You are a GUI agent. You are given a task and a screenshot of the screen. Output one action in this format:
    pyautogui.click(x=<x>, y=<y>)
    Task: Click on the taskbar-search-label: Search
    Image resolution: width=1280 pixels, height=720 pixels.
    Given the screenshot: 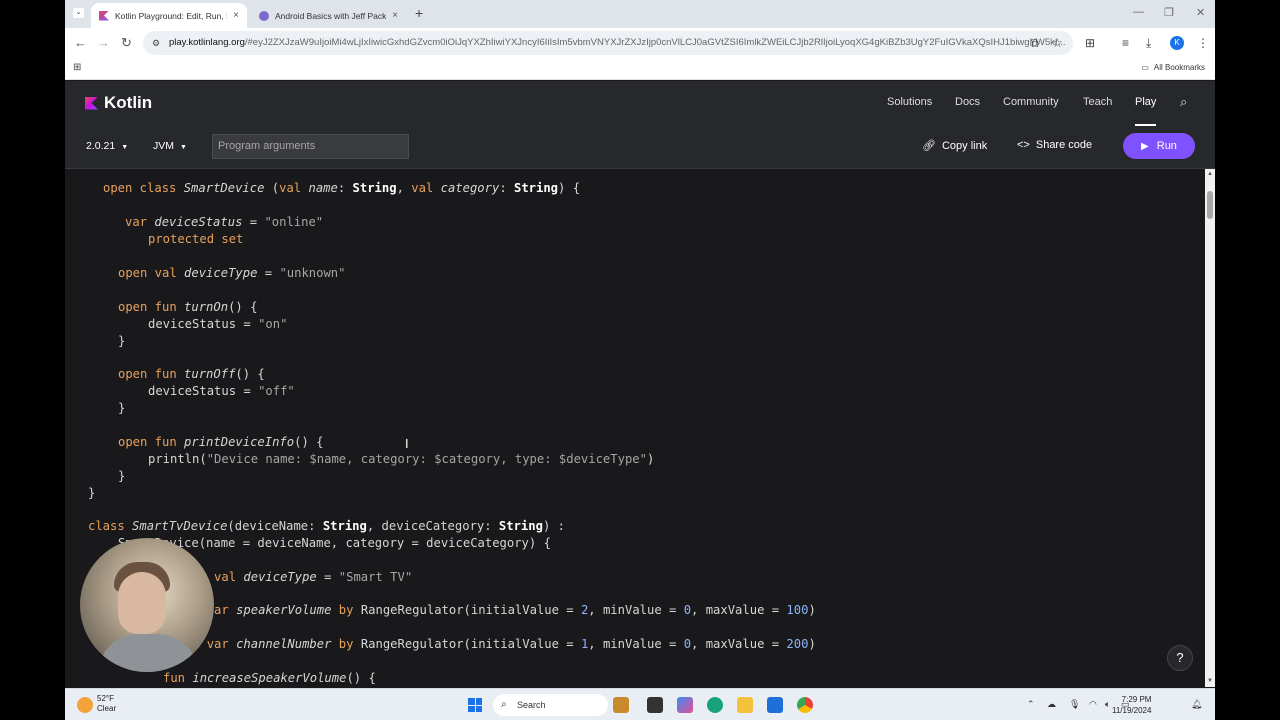 What is the action you would take?
    pyautogui.click(x=531, y=705)
    